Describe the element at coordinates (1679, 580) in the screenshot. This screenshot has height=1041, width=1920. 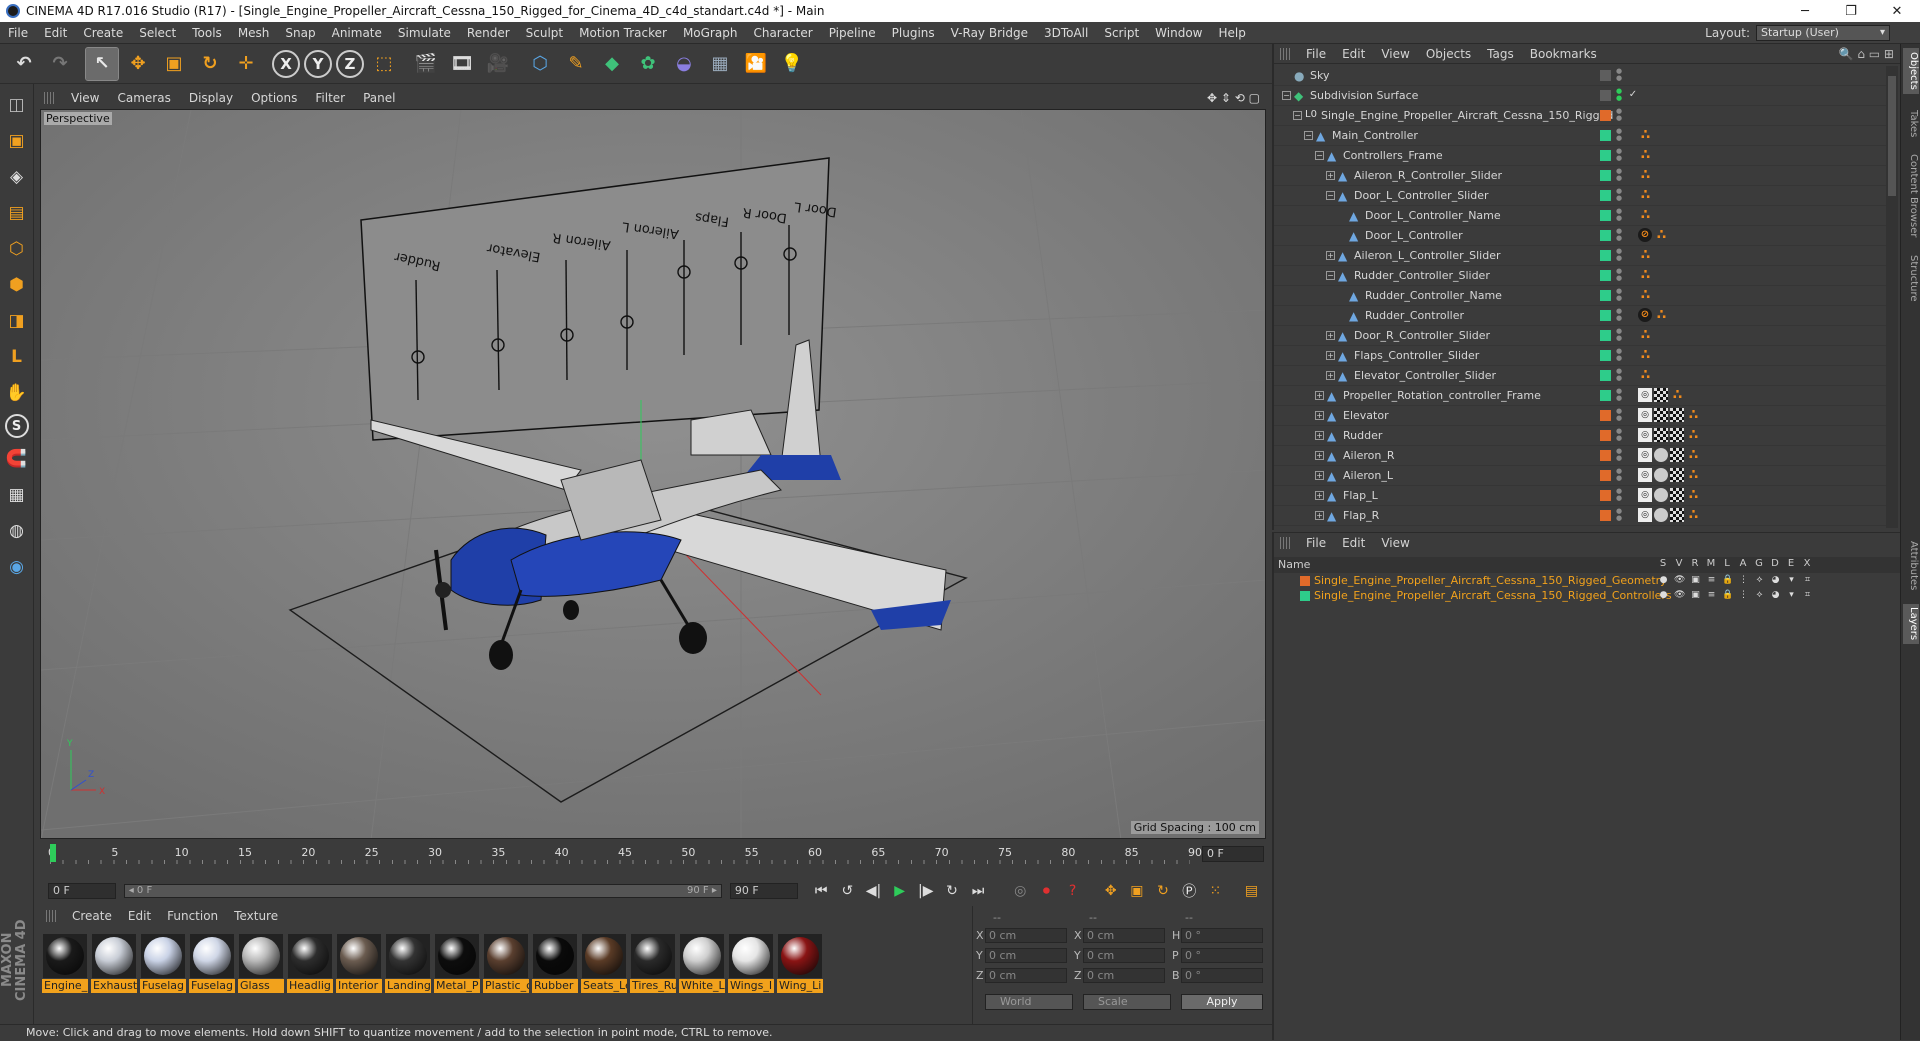
I see `visible-icon: 👁` at that location.